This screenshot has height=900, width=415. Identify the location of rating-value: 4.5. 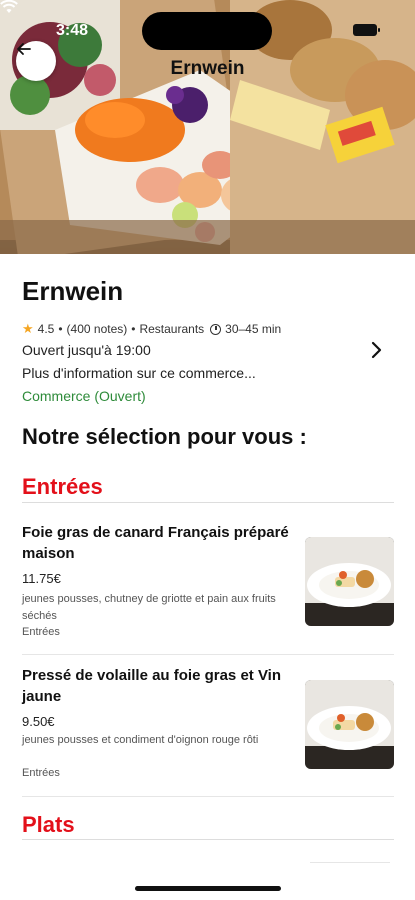
(46, 329).